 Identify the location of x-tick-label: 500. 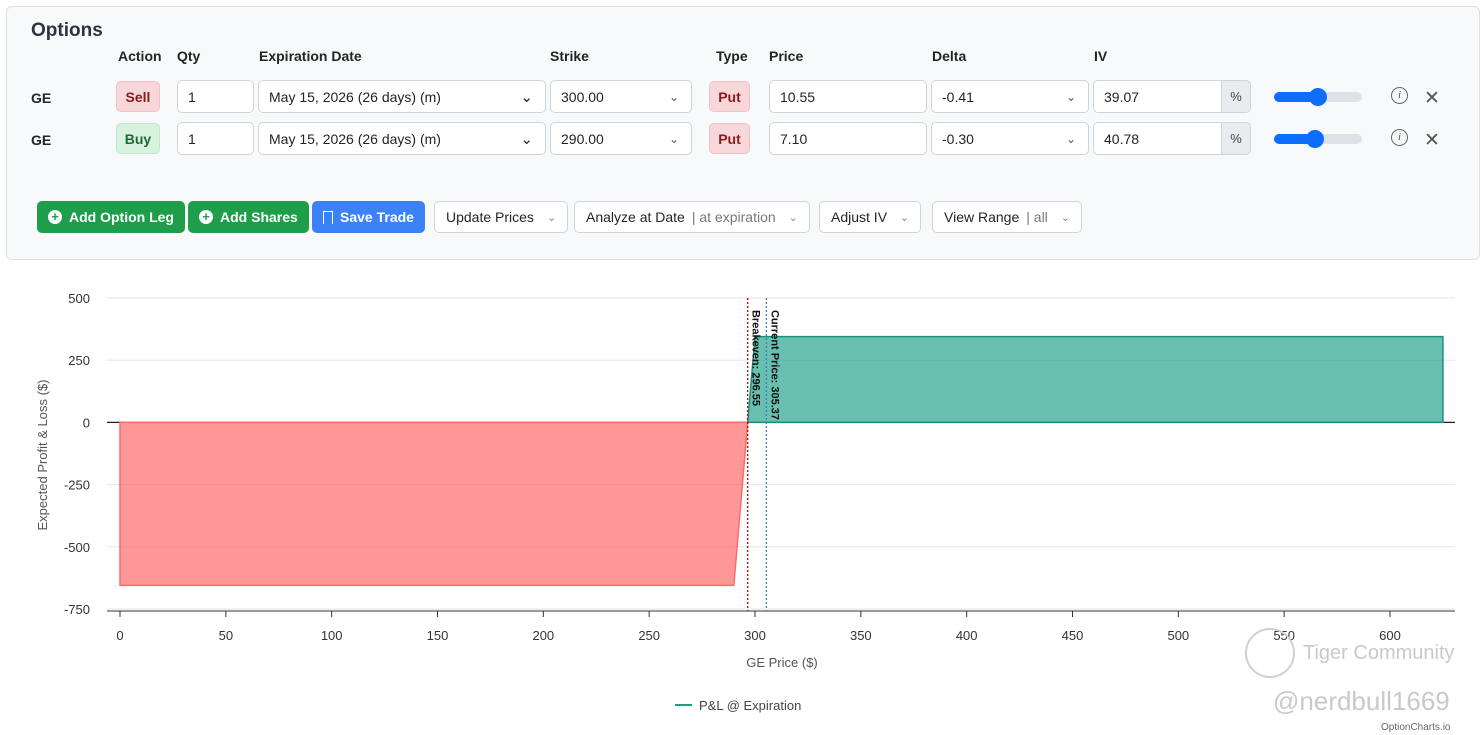
(1178, 635).